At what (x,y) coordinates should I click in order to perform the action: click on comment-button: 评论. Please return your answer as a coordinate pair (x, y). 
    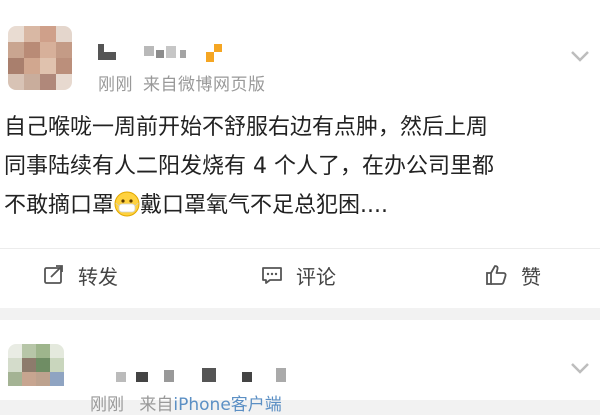
    Looking at the image, I should click on (298, 275).